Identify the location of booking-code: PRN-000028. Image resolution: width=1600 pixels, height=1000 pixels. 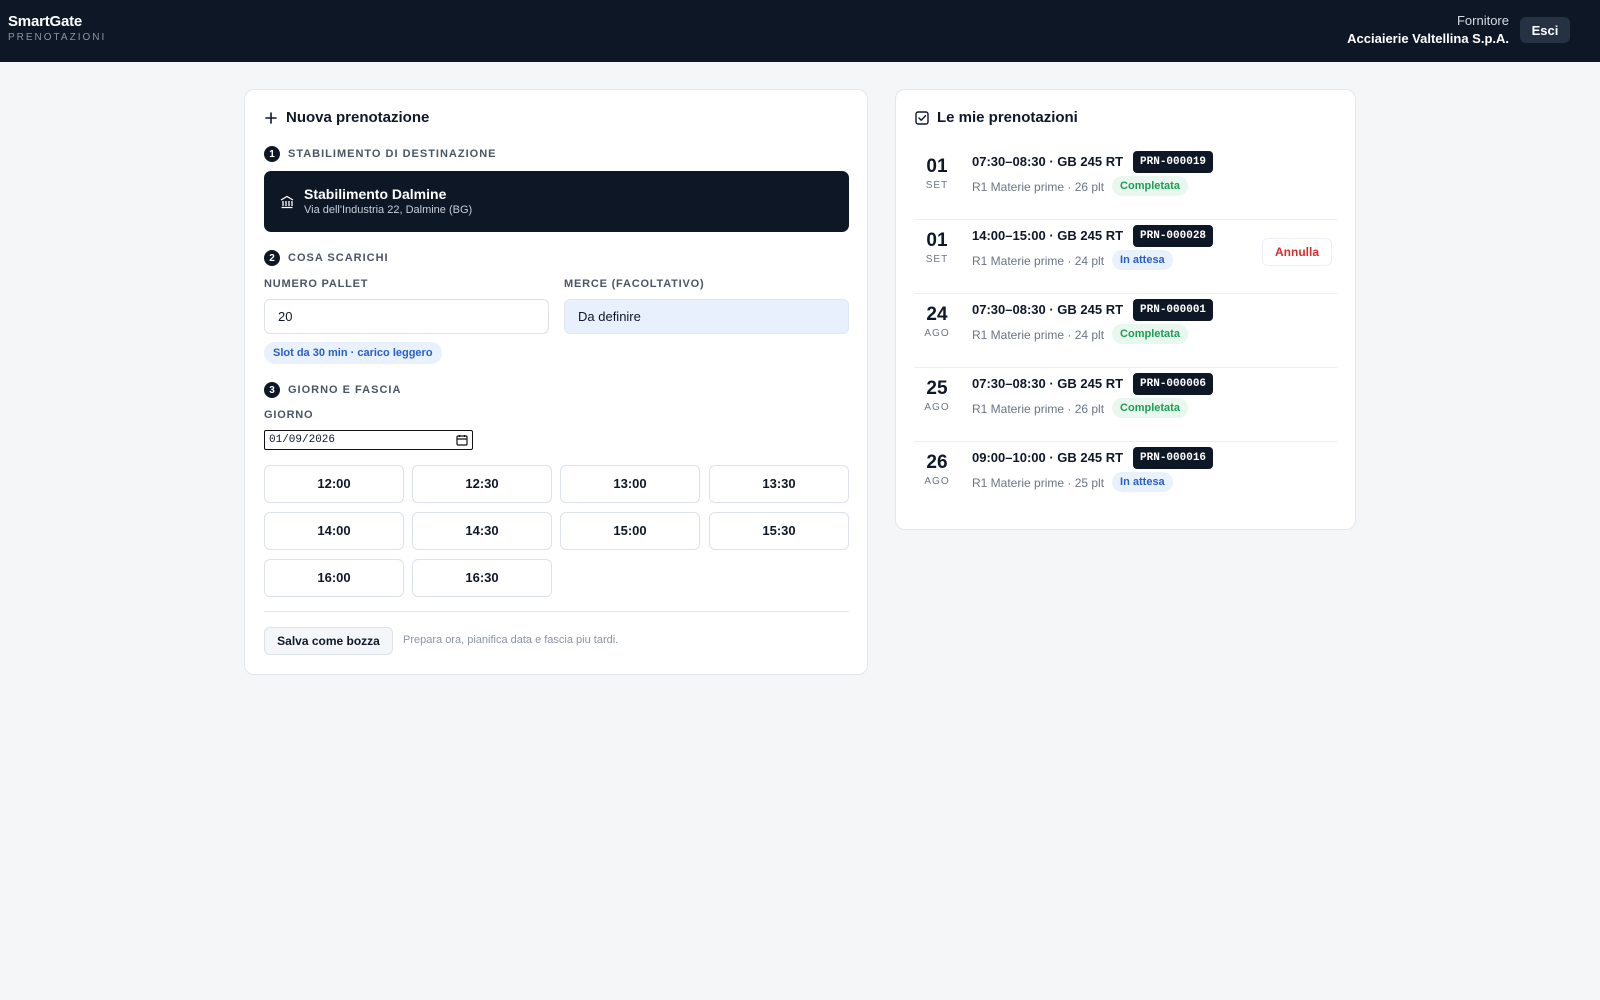
(1173, 236).